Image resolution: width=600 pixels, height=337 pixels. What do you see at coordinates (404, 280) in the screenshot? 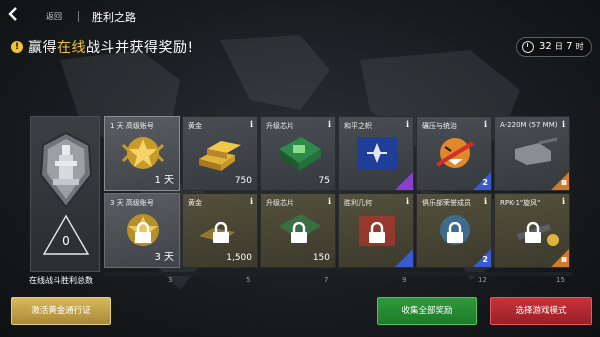
I see `tick-label: 9` at bounding box center [404, 280].